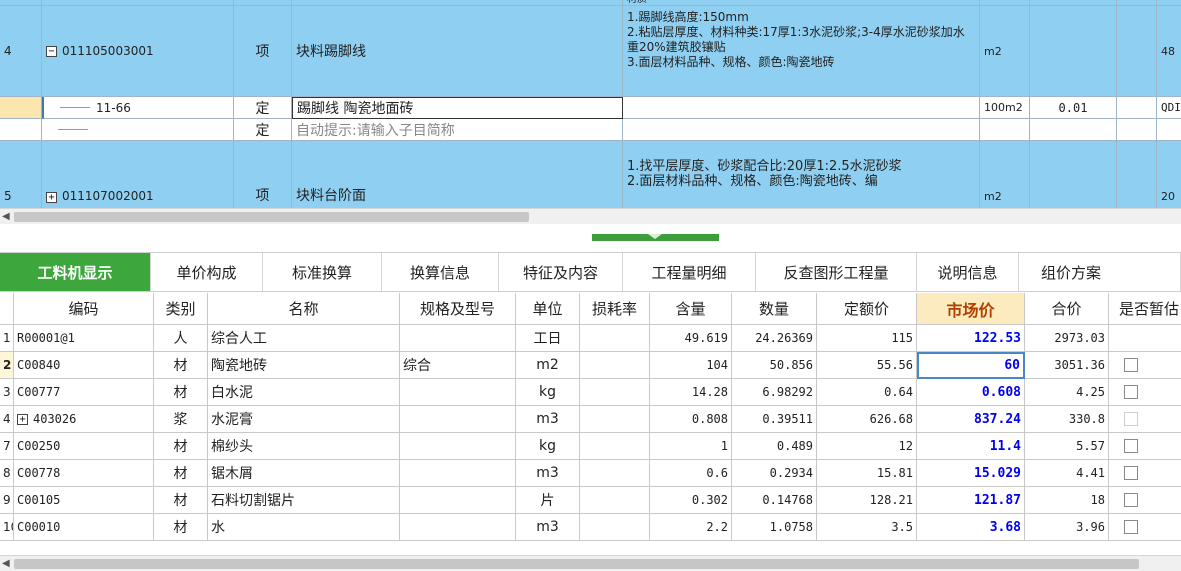 Image resolution: width=1181 pixels, height=571 pixels. Describe the element at coordinates (971, 500) in the screenshot. I see `market-price-cell: 121.87` at that location.